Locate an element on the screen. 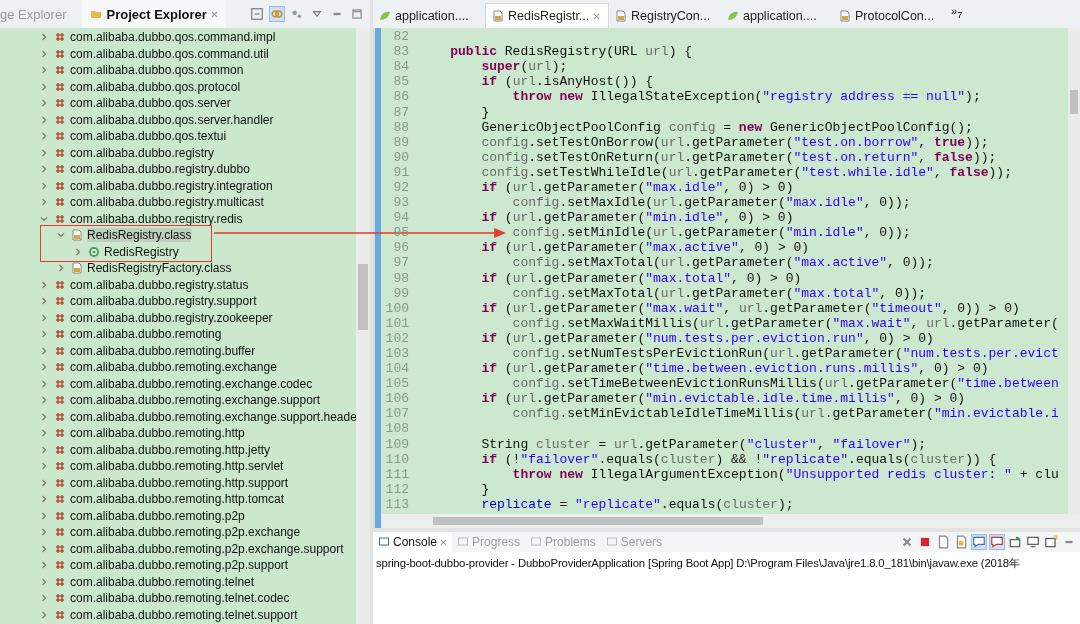 This screenshot has height=624, width=1080. new-console-icon is located at coordinates (1051, 542).